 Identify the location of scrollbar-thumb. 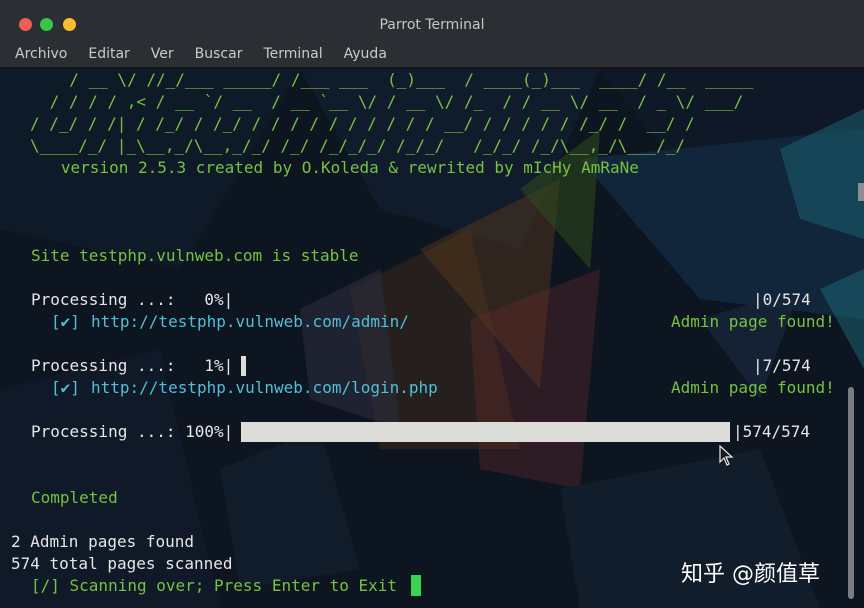
(851, 493).